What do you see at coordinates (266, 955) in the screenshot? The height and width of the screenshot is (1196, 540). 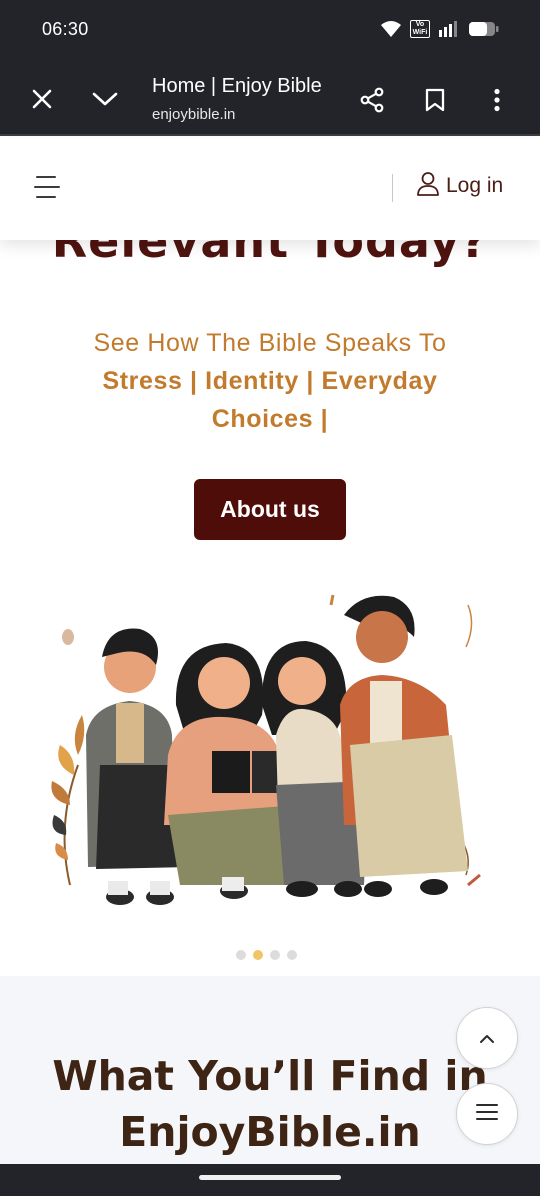 I see `carousel-dots` at bounding box center [266, 955].